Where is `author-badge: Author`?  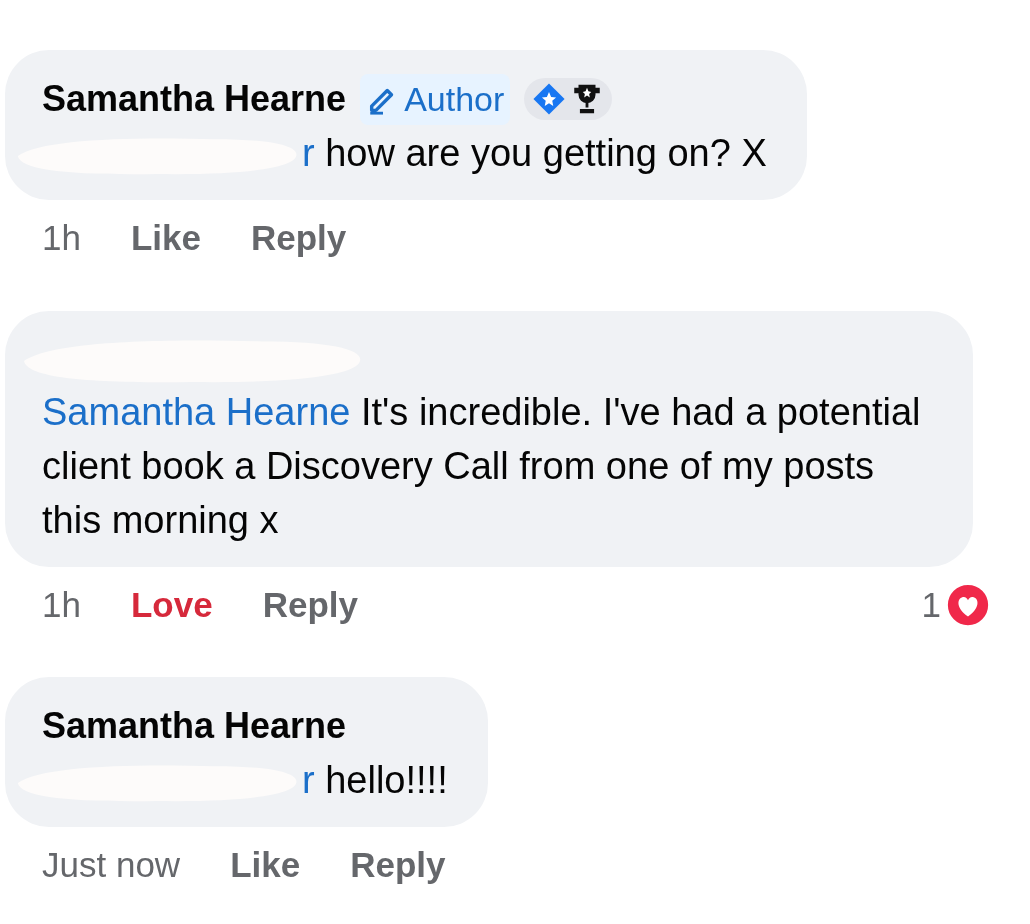
author-badge: Author is located at coordinates (435, 99).